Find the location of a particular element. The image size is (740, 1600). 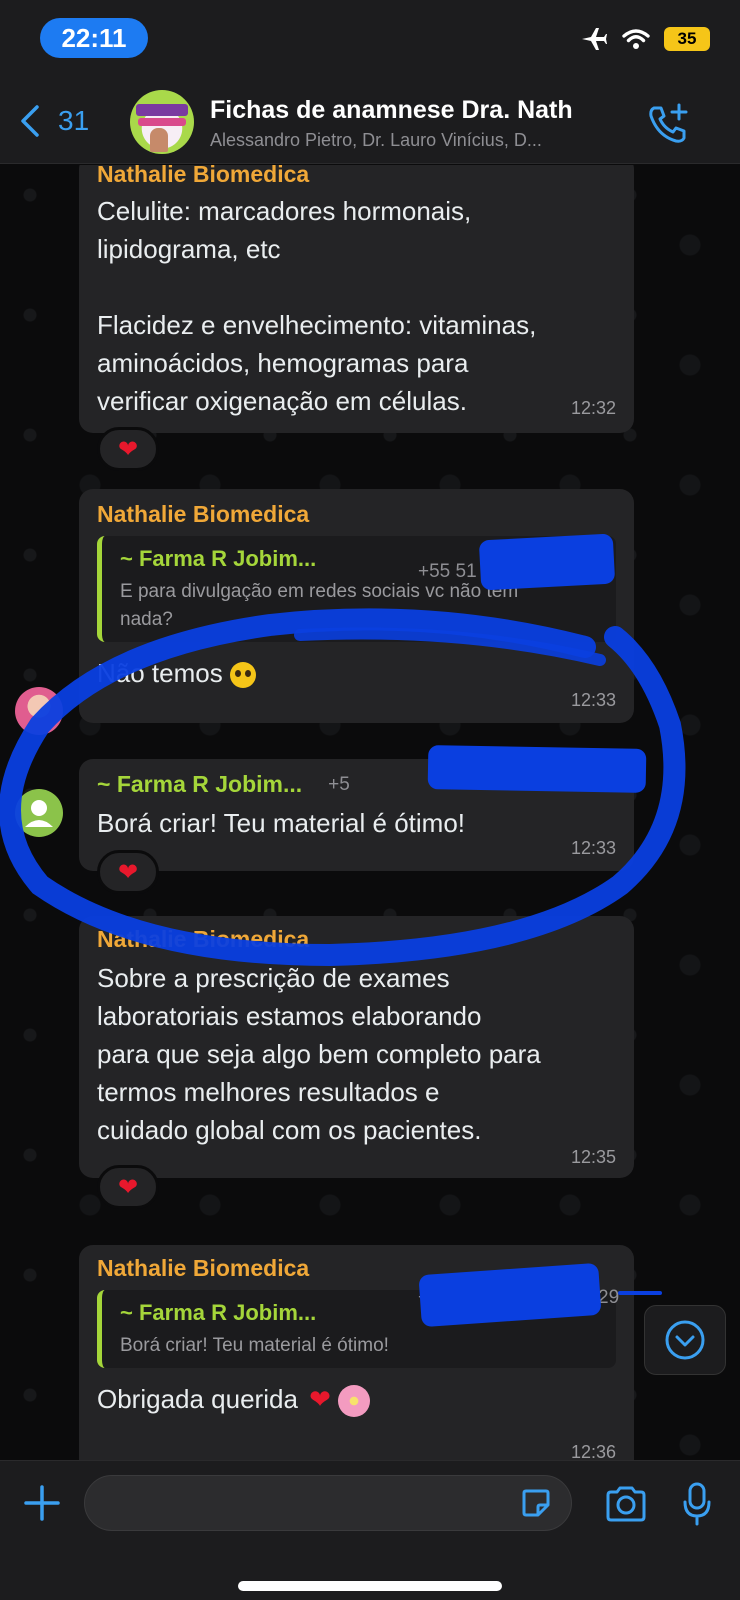

sticker-icon is located at coordinates (536, 1503).